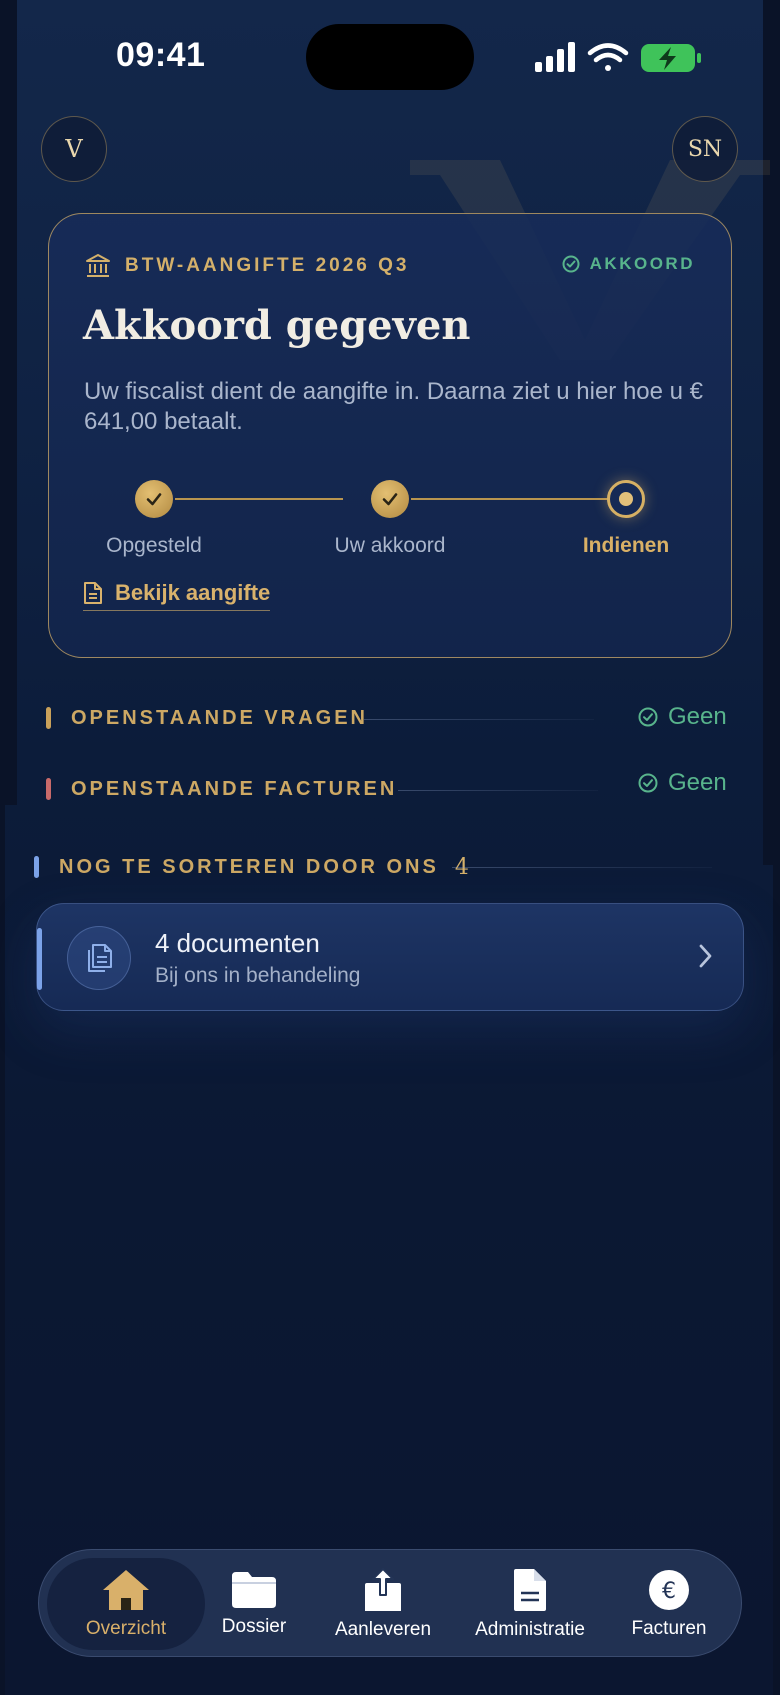 The image size is (780, 1695). I want to click on section-title: OPENSTAANDE VRAGEN, so click(219, 717).